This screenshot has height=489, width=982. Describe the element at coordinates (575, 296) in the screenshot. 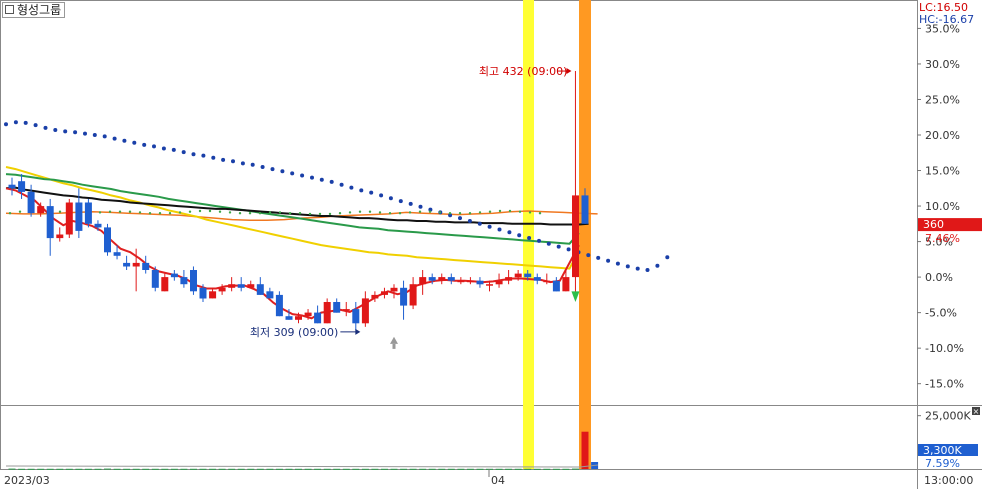

I see `down-marker-icon` at that location.